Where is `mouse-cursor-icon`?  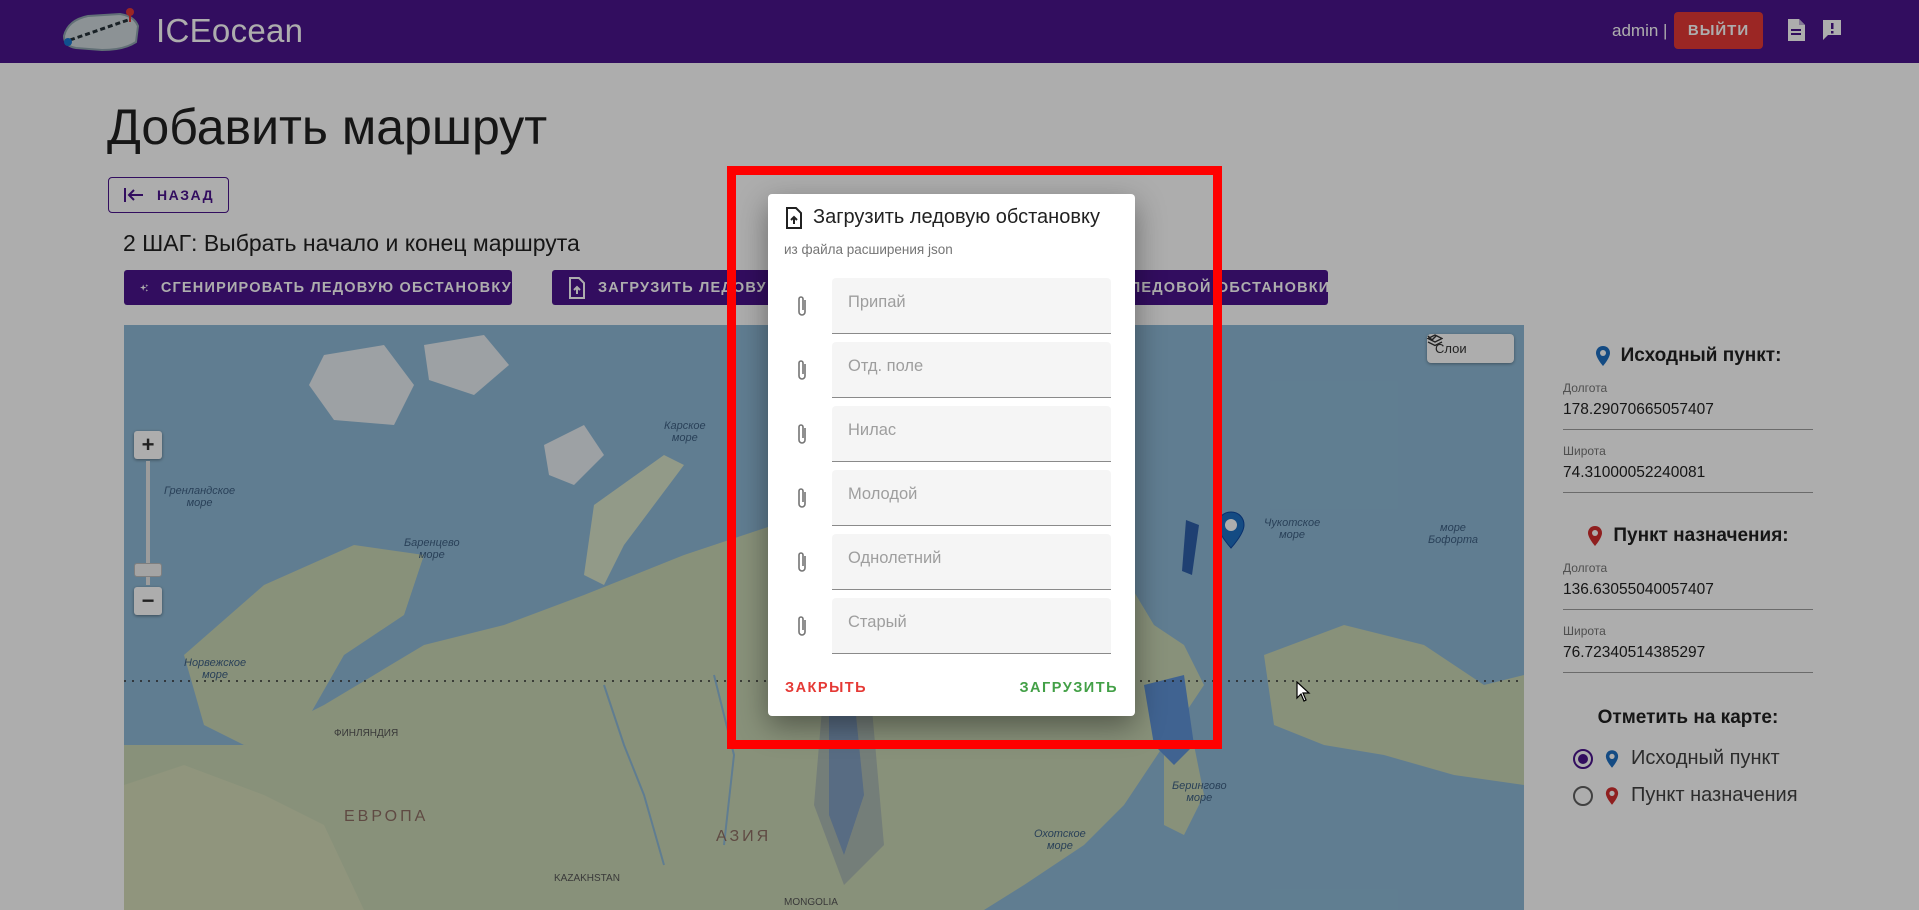
mouse-cursor-icon is located at coordinates (1303, 691).